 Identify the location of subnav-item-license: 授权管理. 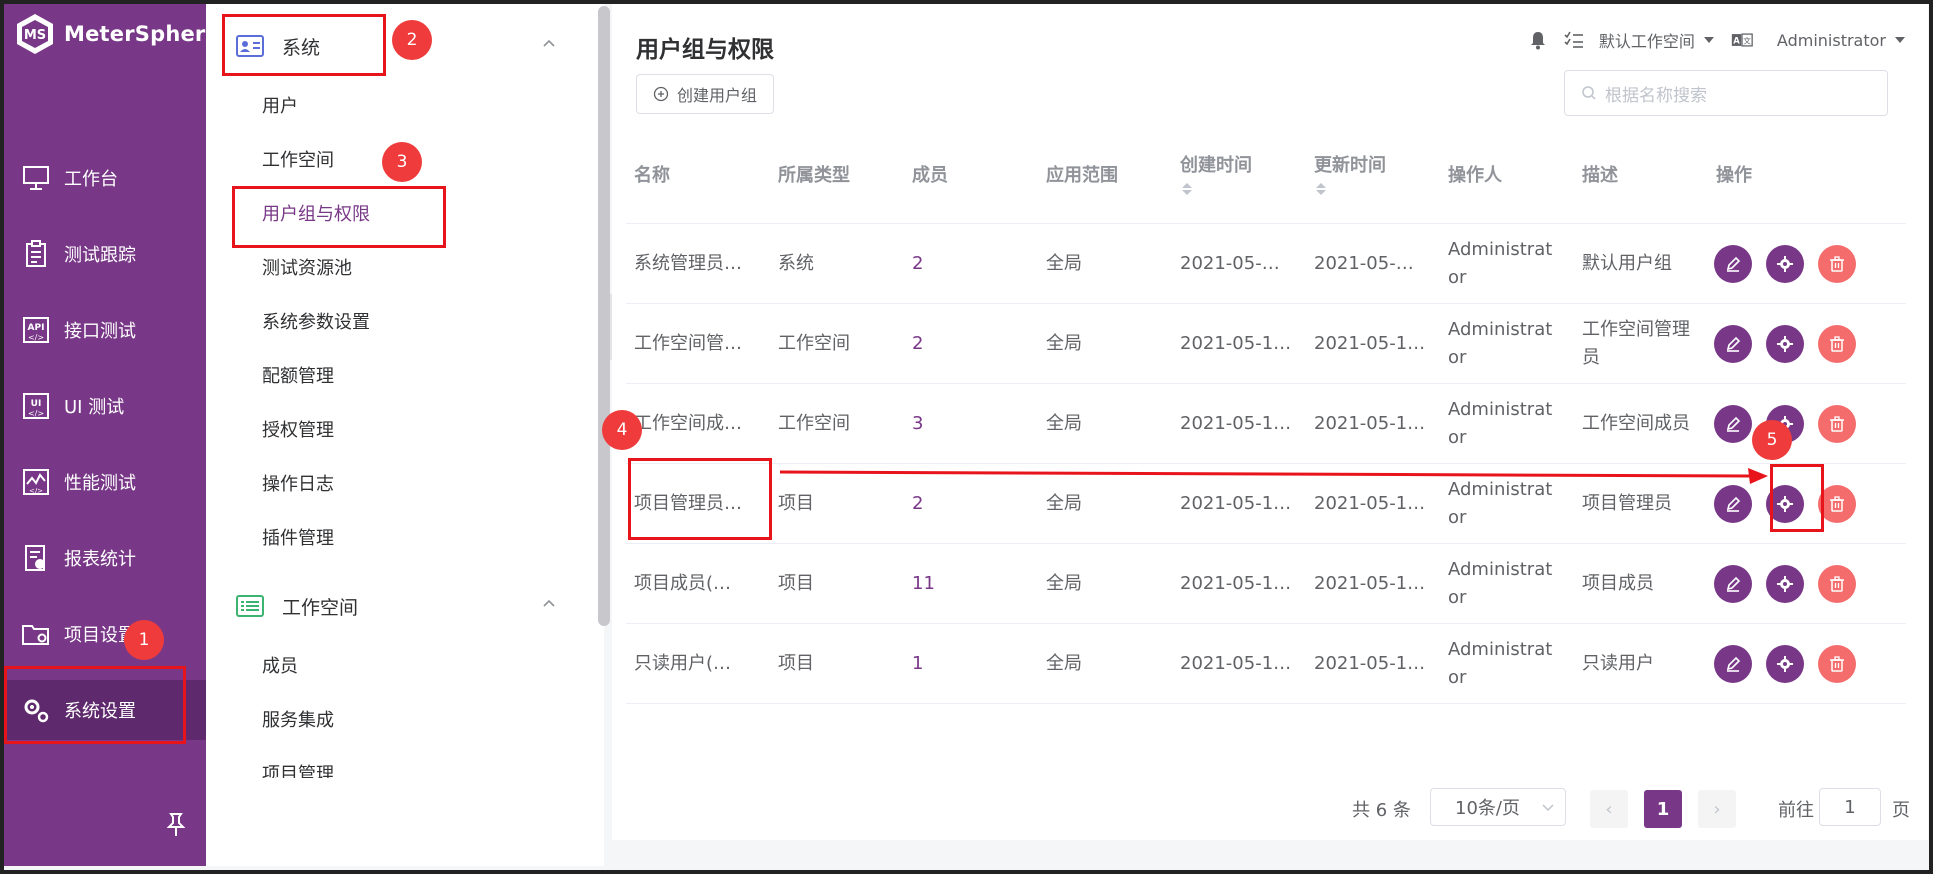
(298, 431).